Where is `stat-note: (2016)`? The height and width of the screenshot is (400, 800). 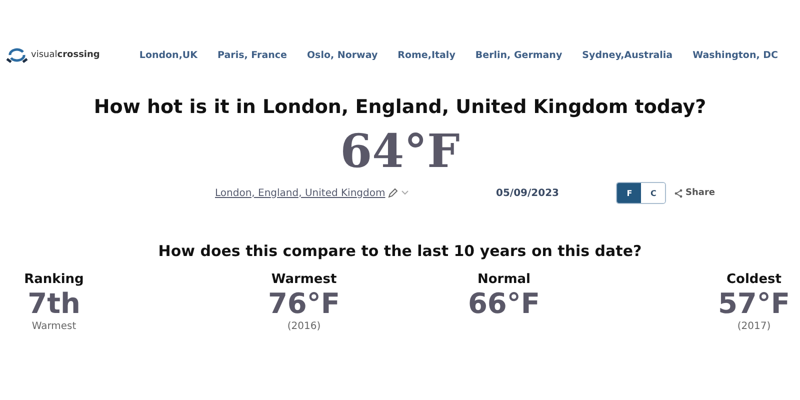 stat-note: (2016) is located at coordinates (304, 326).